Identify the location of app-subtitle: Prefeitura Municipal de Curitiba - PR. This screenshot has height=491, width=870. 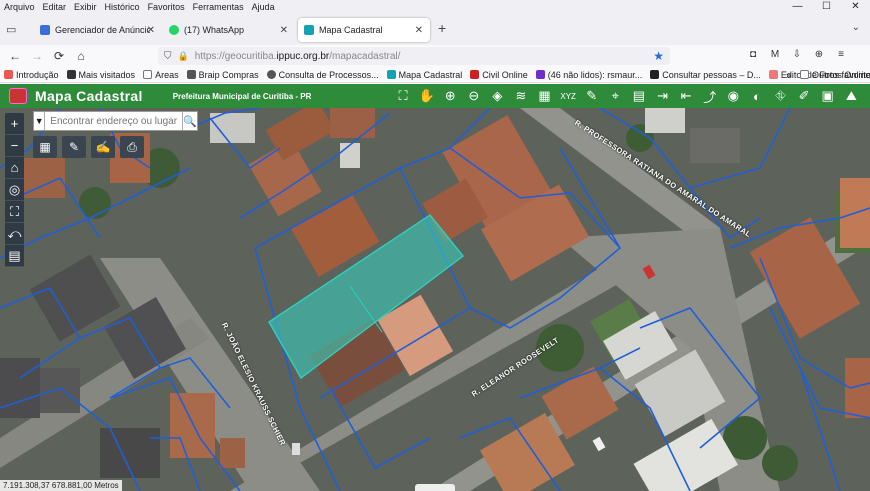
(242, 96).